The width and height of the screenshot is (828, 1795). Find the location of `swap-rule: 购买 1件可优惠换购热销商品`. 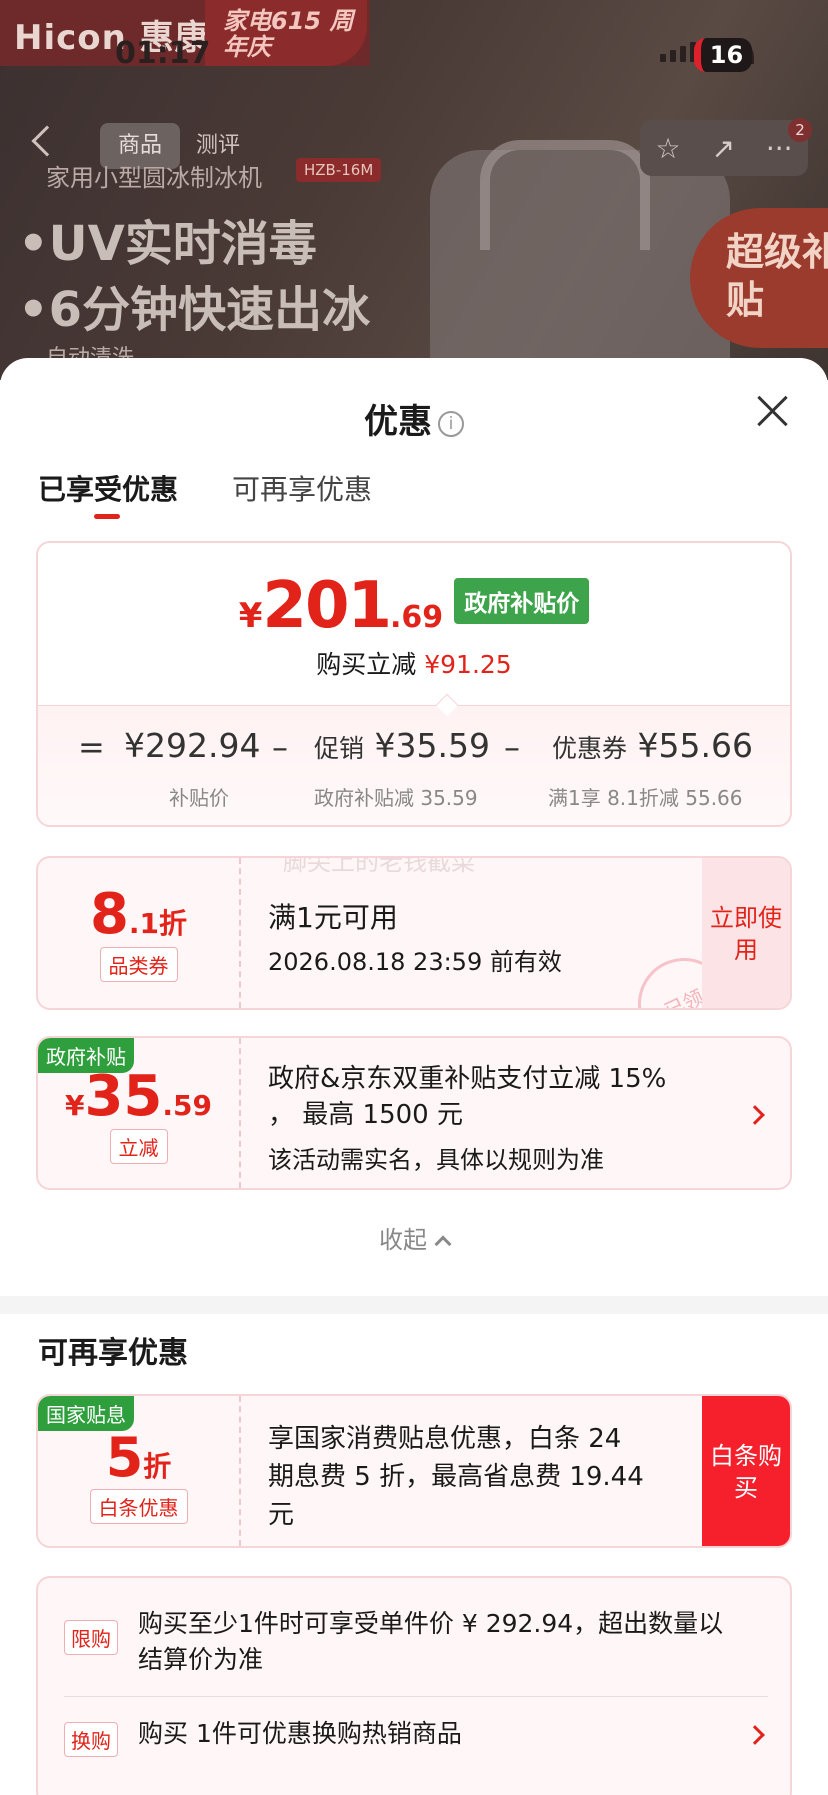

swap-rule: 购买 1件可优惠换购热销商品 is located at coordinates (300, 1734).